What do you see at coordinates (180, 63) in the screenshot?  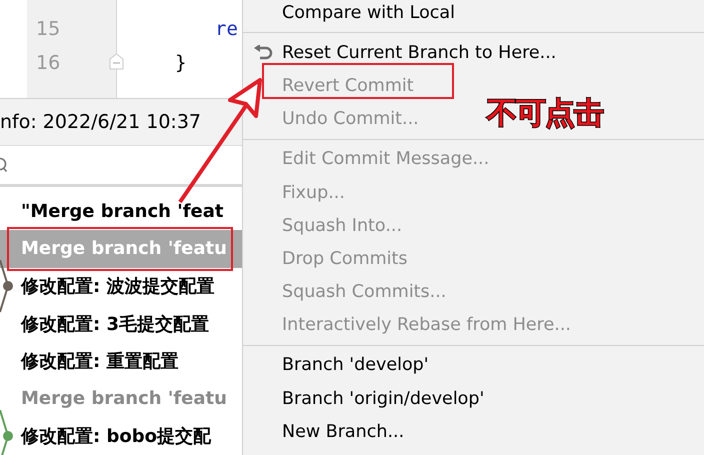 I see `code-text: }` at bounding box center [180, 63].